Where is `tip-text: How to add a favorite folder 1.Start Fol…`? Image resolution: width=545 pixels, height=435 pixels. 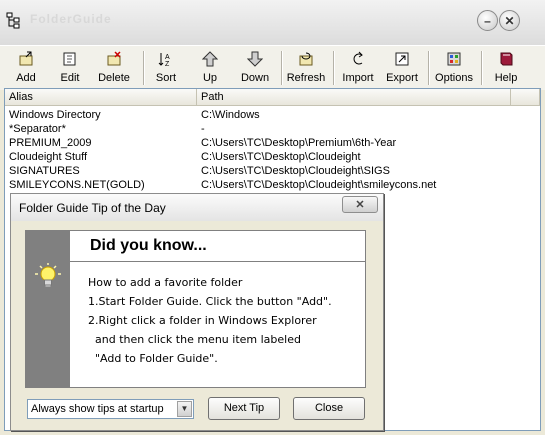 tip-text: How to add a favorite folder 1.Start Fol… is located at coordinates (210, 320).